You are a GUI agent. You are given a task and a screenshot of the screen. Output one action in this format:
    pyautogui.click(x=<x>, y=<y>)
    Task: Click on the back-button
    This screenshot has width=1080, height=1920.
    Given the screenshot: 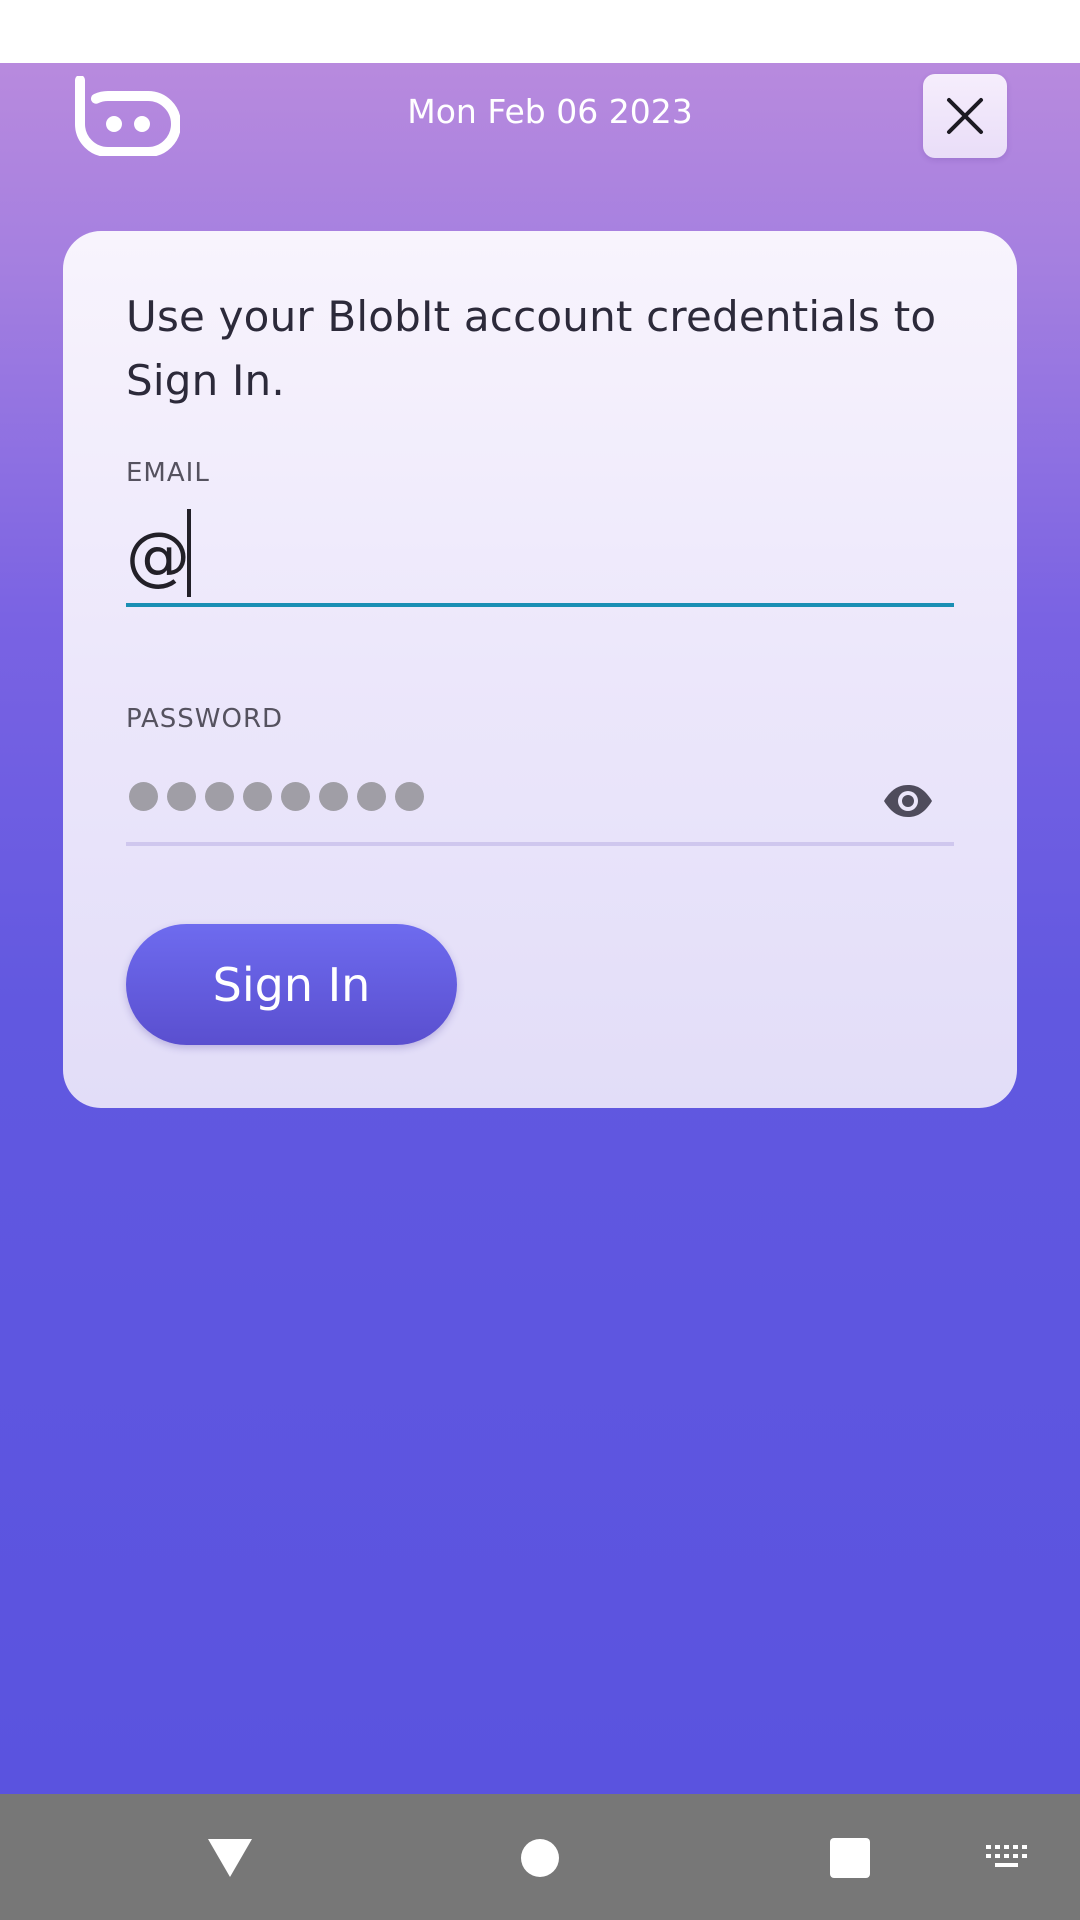 What is the action you would take?
    pyautogui.click(x=230, y=1857)
    